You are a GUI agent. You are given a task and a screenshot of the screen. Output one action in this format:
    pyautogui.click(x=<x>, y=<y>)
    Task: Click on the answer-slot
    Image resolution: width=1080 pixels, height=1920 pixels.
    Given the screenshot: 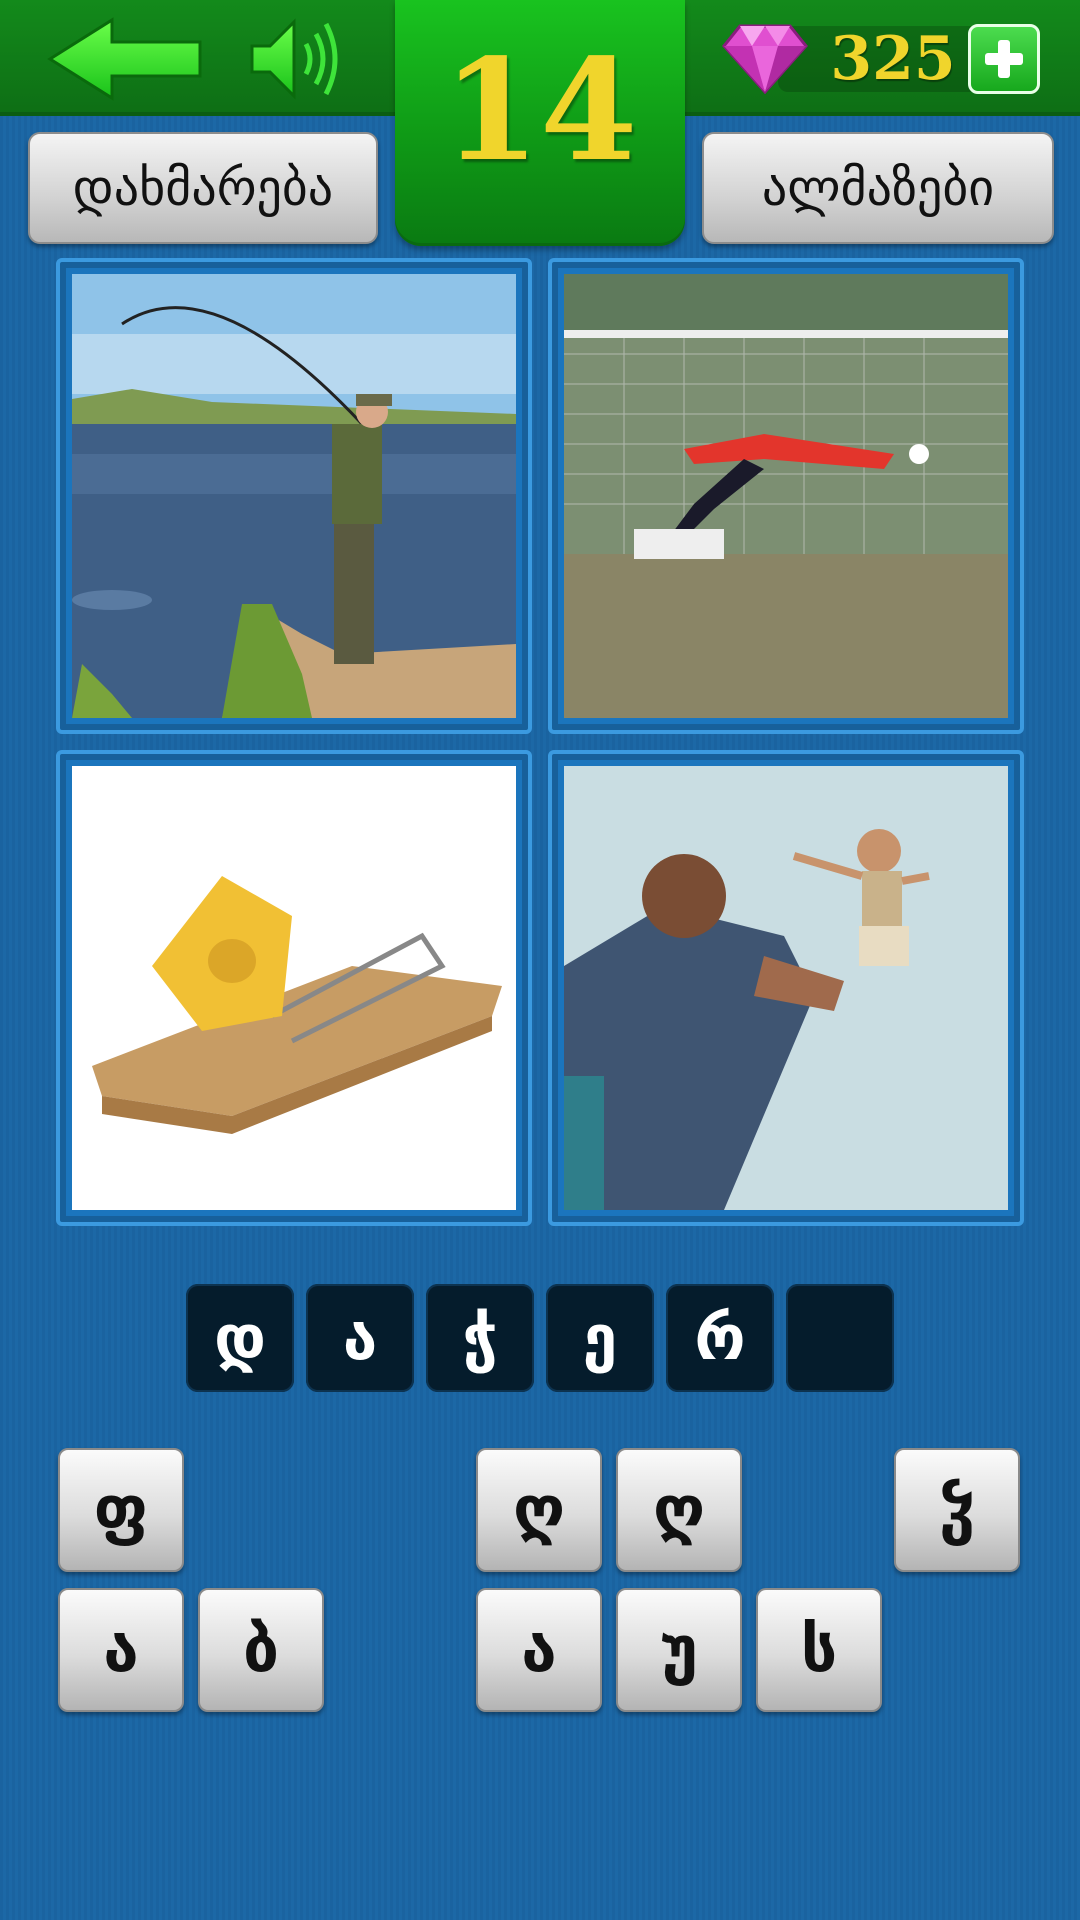 What is the action you would take?
    pyautogui.click(x=840, y=1338)
    